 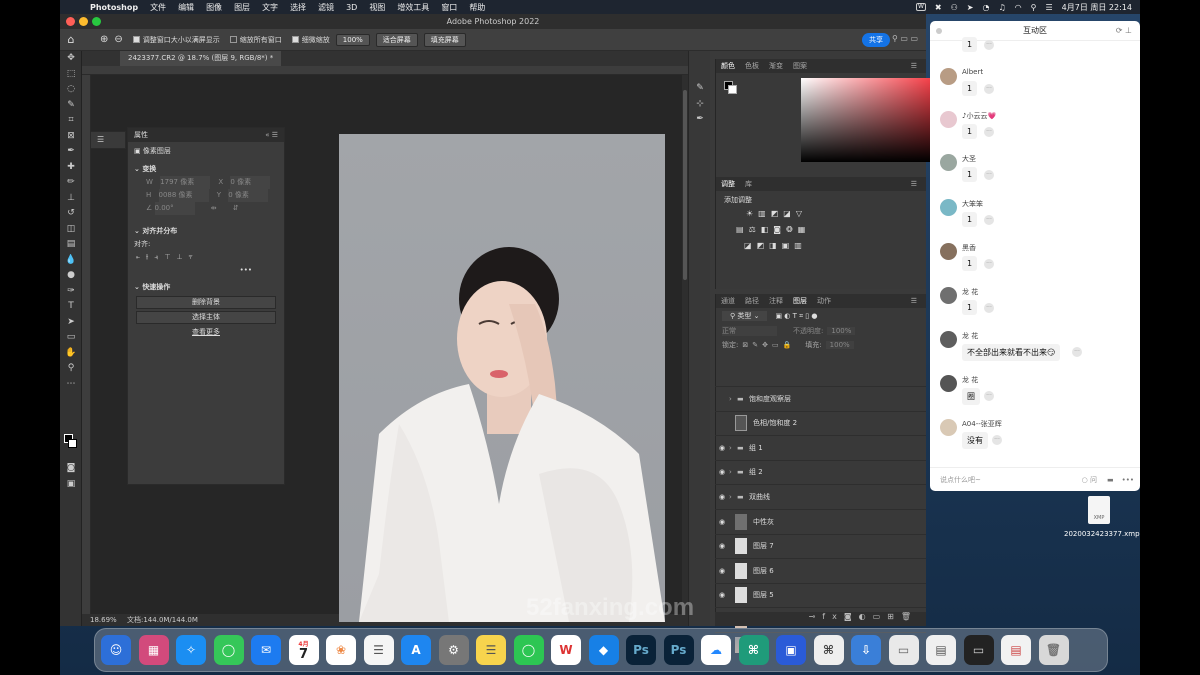 What do you see at coordinates (770, 399) in the screenshot?
I see `layer-name: 饱和度观察层` at bounding box center [770, 399].